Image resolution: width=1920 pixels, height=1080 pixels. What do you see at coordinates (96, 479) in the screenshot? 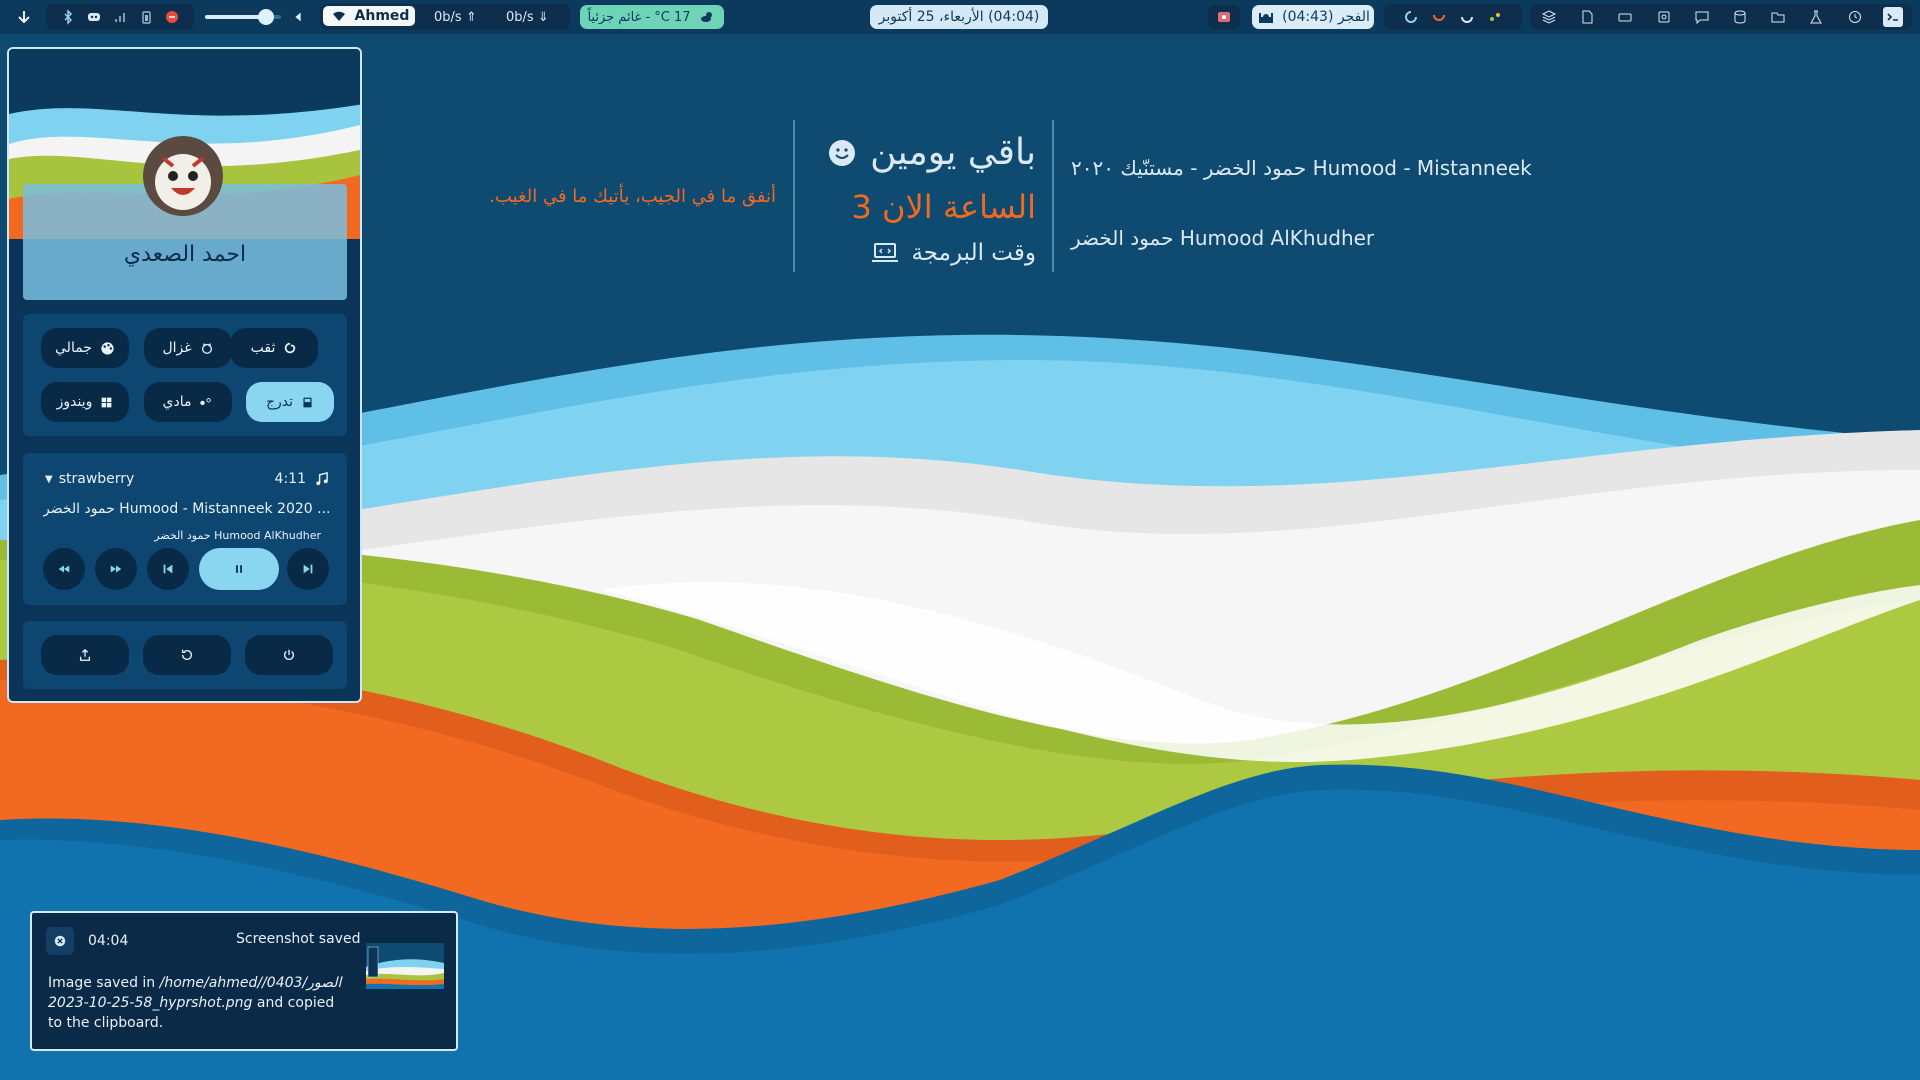
I see `player-source: strawberry` at bounding box center [96, 479].